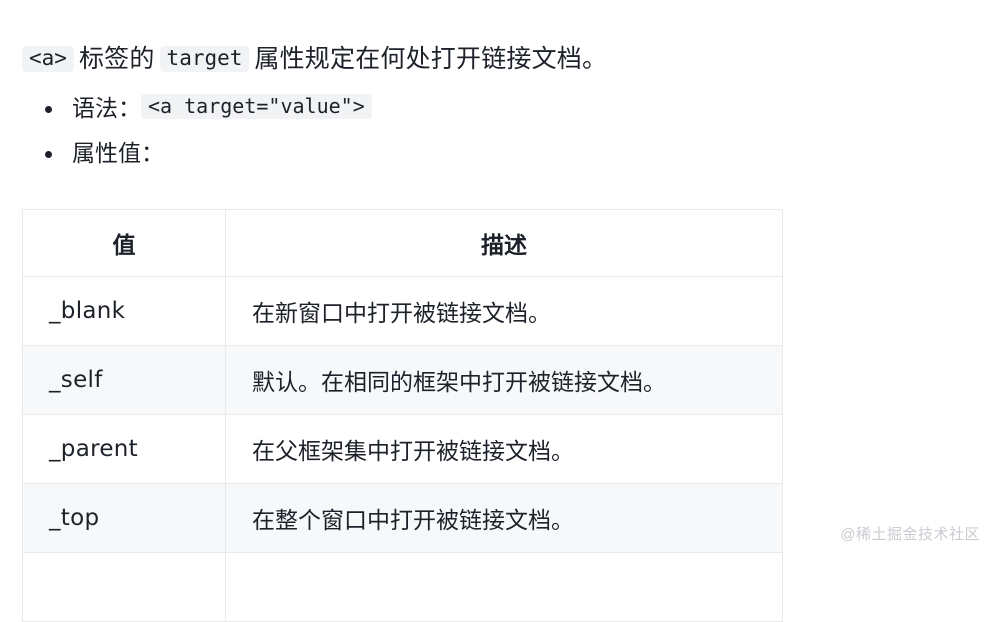 The height and width of the screenshot is (622, 996). I want to click on cell-description: 在整个窗口中打开被链接文档。, so click(504, 518).